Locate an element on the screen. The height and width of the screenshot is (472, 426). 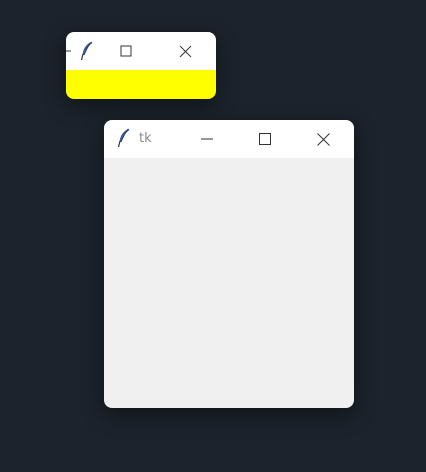
tk-window-minimize-button is located at coordinates (207, 139).